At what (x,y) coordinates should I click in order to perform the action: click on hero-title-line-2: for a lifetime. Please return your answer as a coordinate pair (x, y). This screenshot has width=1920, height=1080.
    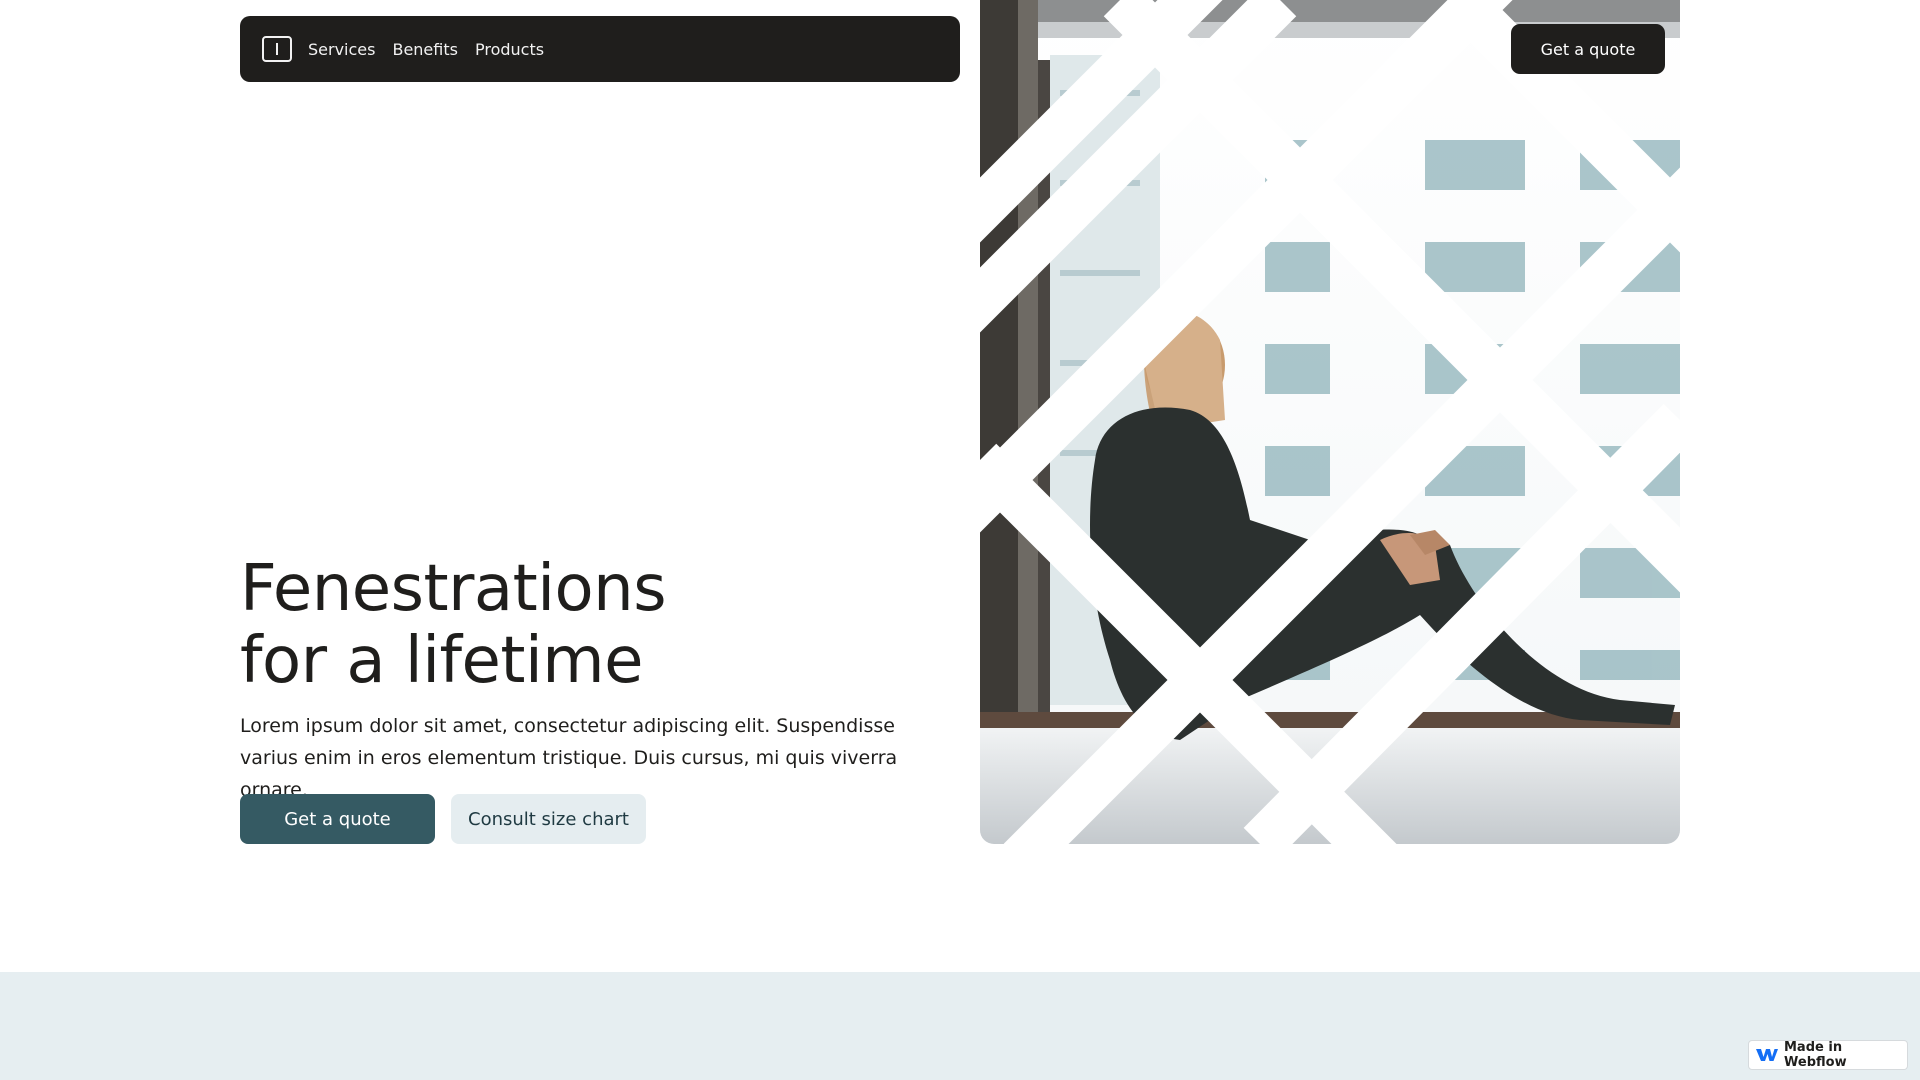
    Looking at the image, I should click on (441, 661).